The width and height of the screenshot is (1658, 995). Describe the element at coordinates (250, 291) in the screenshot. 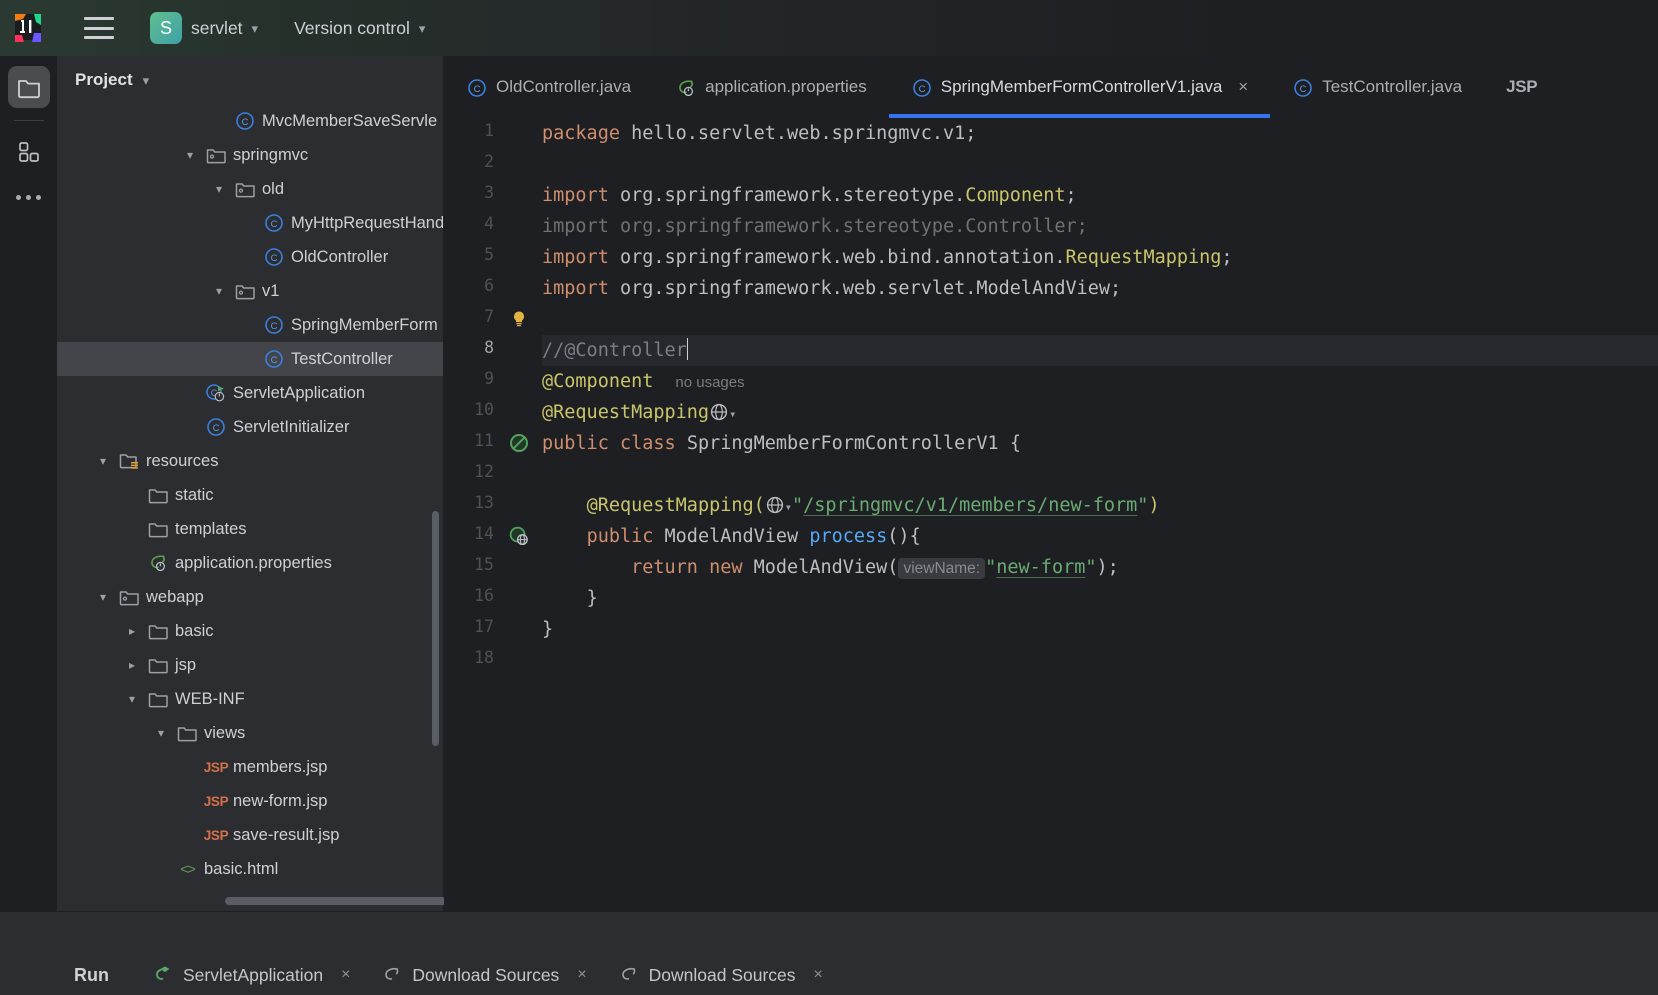

I see `tree-row: ▾ v1` at that location.